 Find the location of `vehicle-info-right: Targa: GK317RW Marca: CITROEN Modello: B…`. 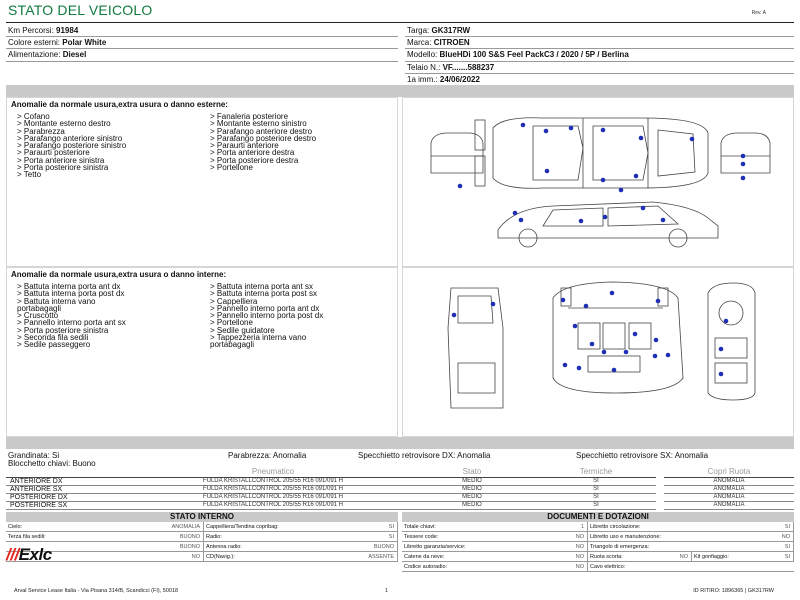

vehicle-info-right: Targa: GK317RW Marca: CITROEN Modello: B… is located at coordinates (599, 55).